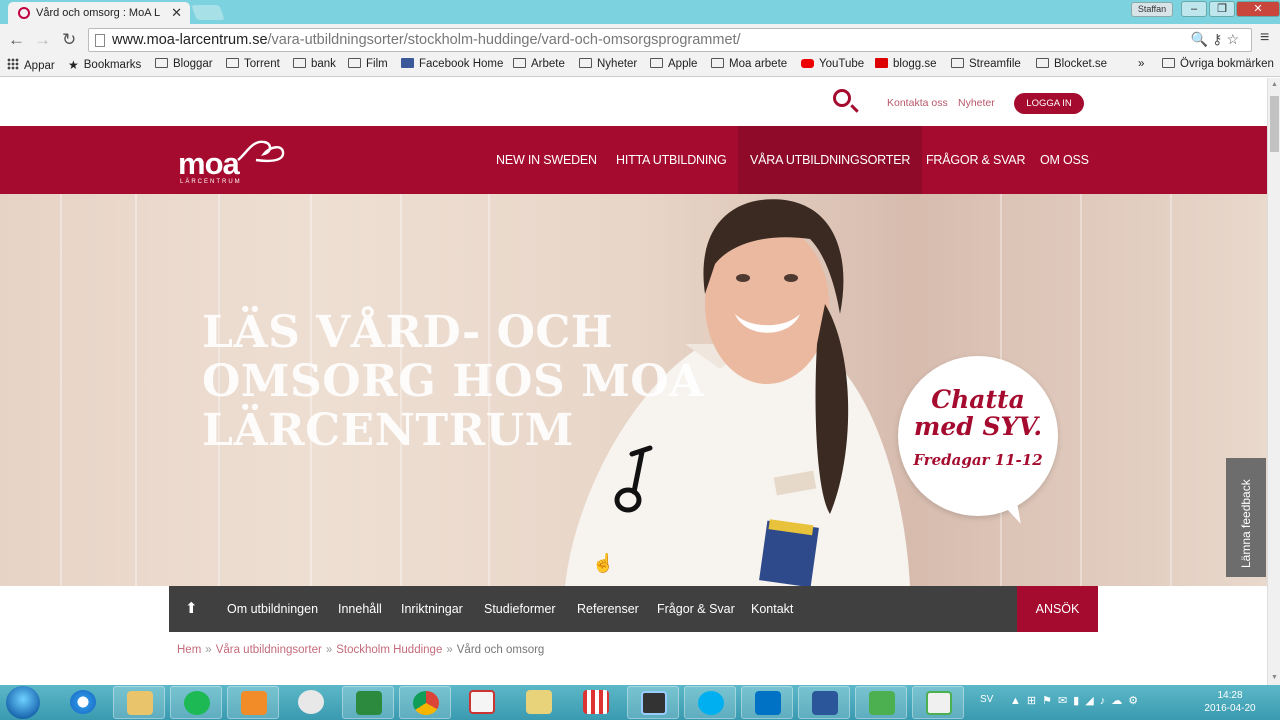 This screenshot has height=720, width=1280. What do you see at coordinates (653, 702) in the screenshot?
I see `screen-app-taskbar-icon` at bounding box center [653, 702].